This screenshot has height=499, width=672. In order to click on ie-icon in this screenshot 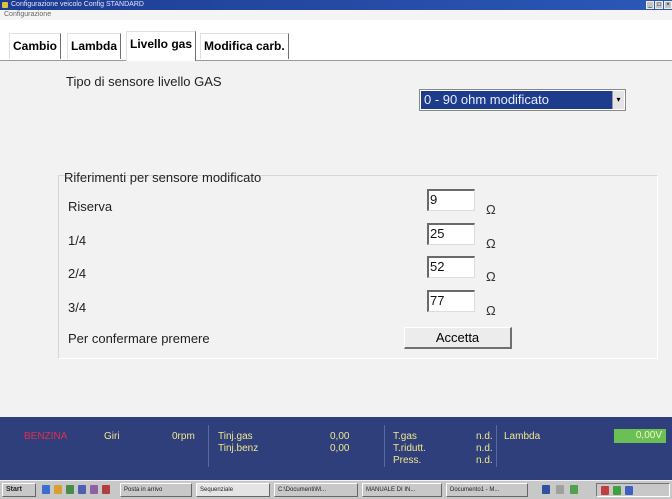, I will do `click(46, 489)`.